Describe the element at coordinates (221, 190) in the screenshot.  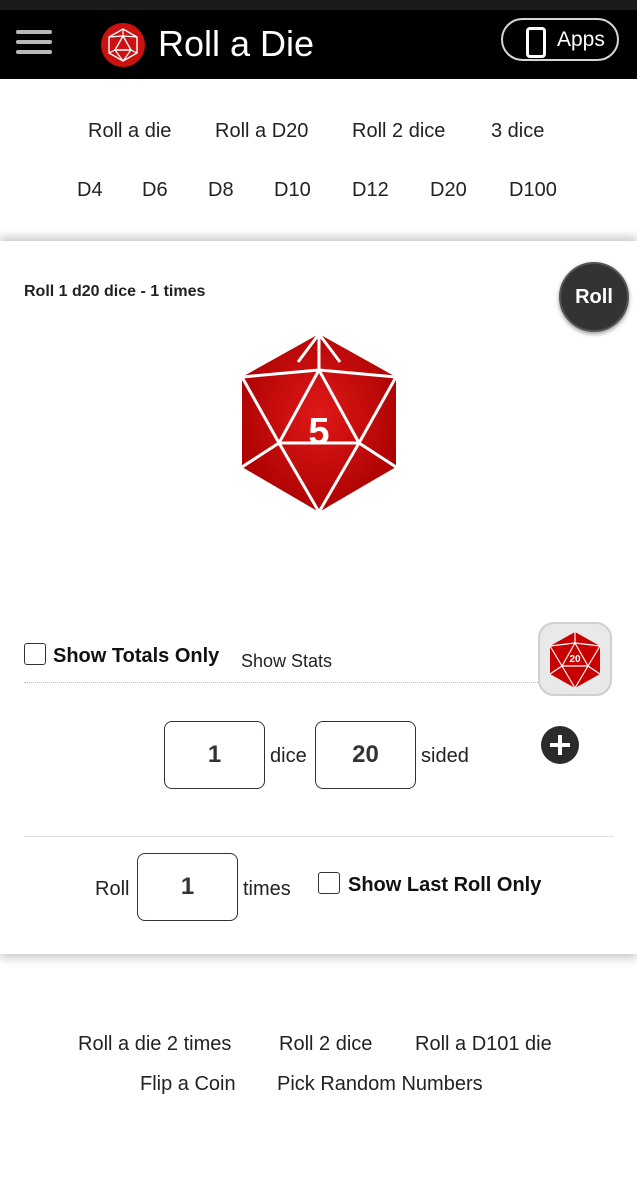
I see `nav-link-d8: D8` at that location.